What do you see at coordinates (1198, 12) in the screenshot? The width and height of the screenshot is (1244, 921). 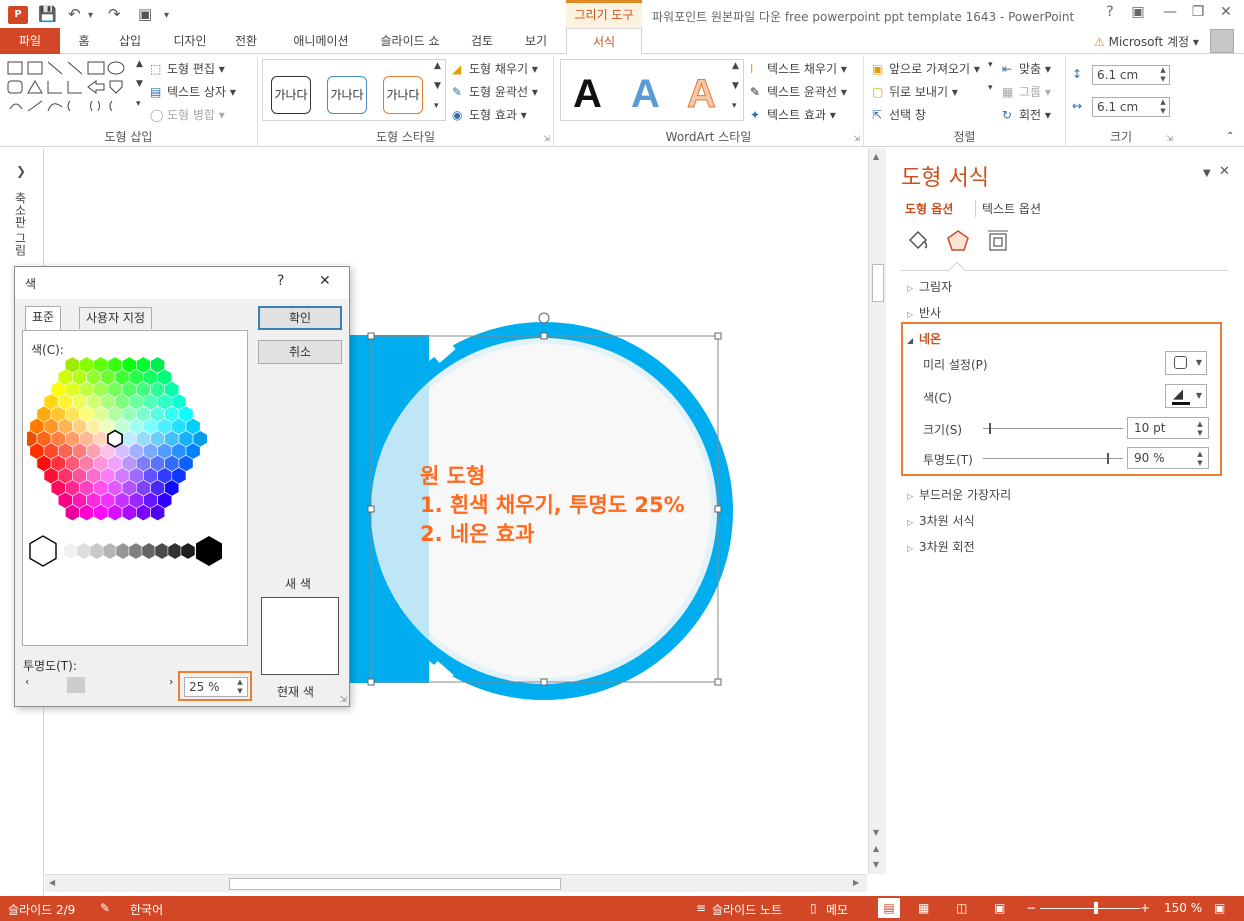 I see `restore-icon: ❐` at bounding box center [1198, 12].